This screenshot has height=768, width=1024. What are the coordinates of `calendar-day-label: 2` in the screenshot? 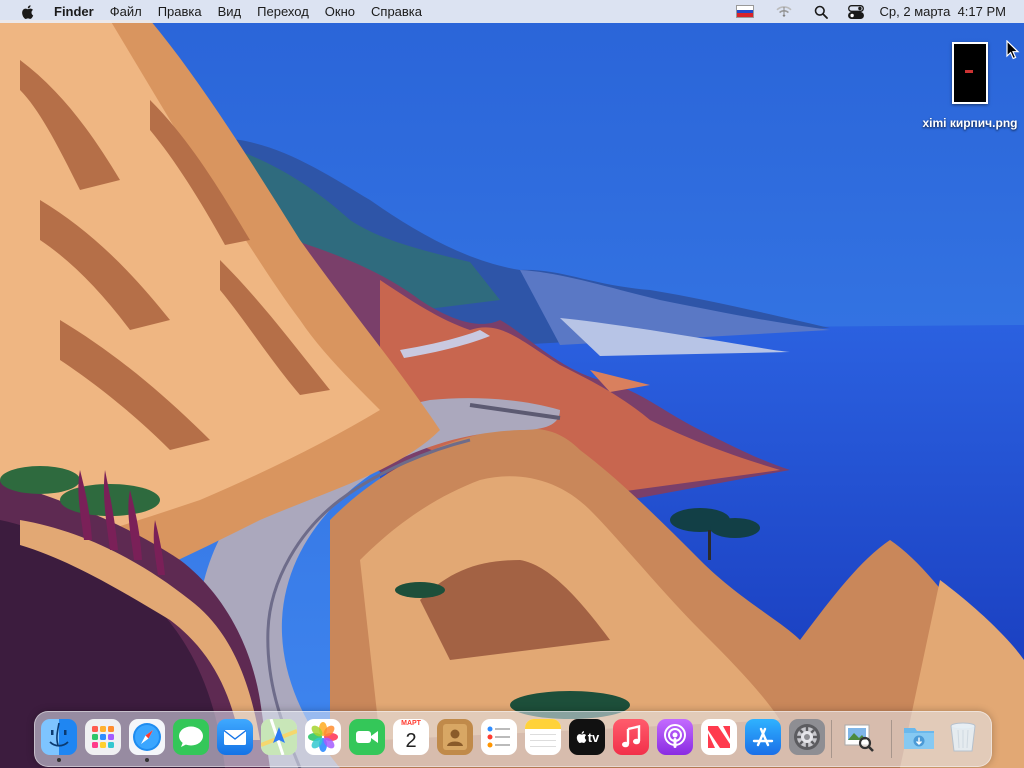 It's located at (411, 741).